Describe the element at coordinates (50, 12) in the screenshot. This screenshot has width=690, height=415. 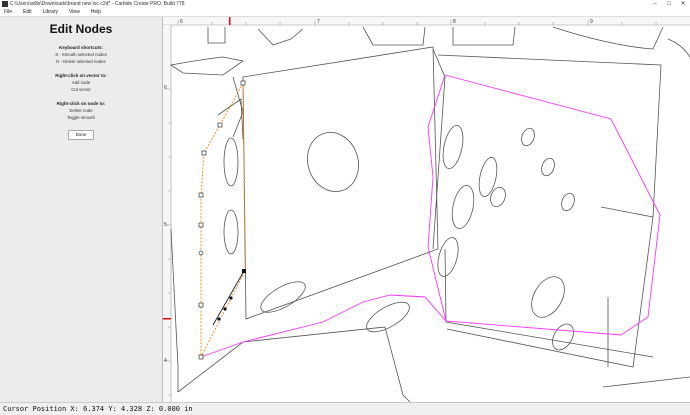
I see `menu-library: Library` at that location.